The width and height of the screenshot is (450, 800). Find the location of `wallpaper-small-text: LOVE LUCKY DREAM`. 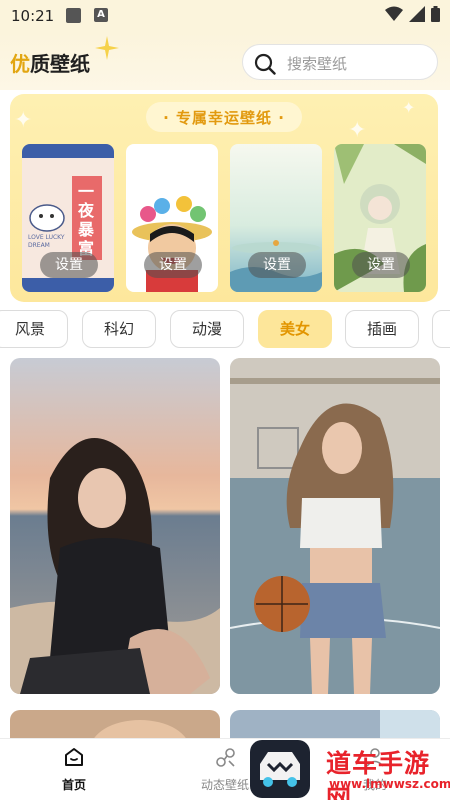

wallpaper-small-text: LOVE LUCKY DREAM is located at coordinates (46, 241).